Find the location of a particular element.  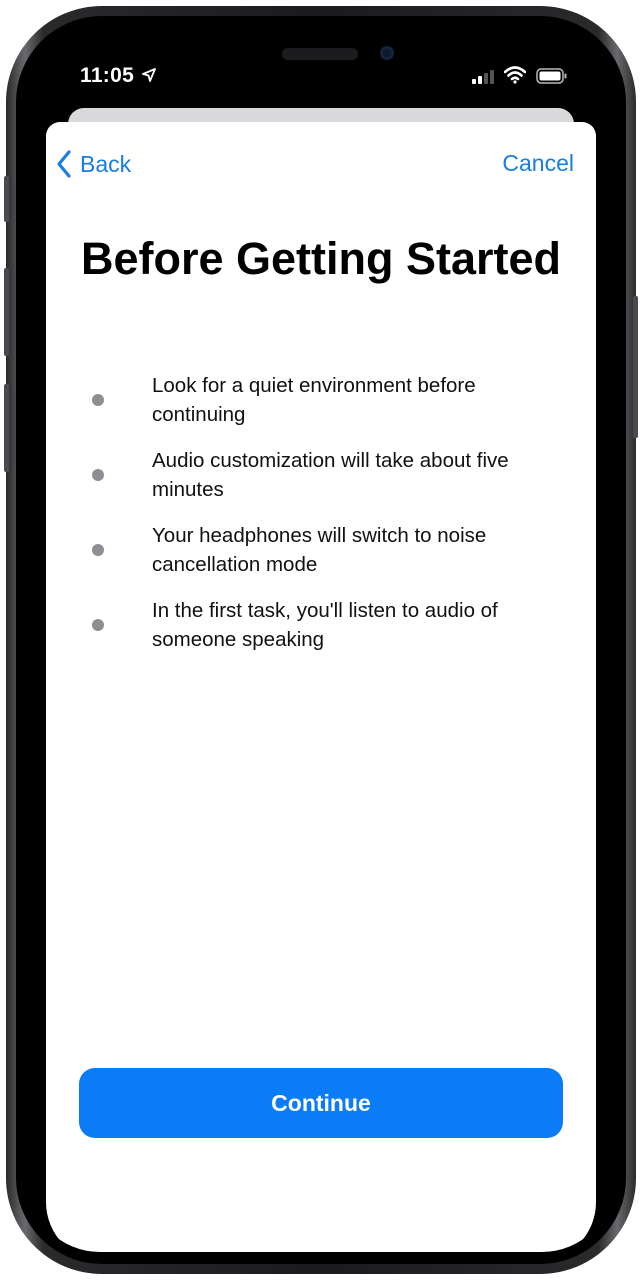

cancel-button: Cancel is located at coordinates (538, 163).